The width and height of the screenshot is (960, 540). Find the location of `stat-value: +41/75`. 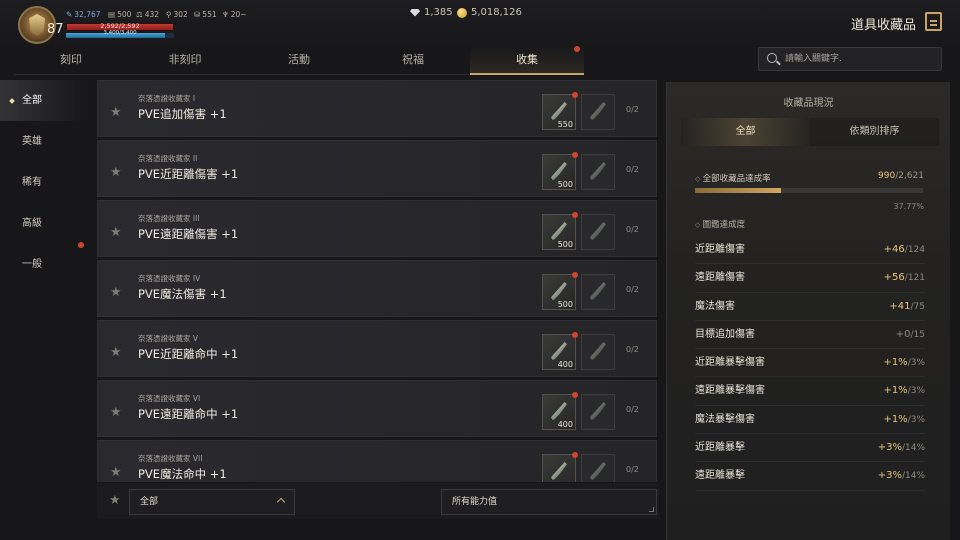

stat-value: +41/75 is located at coordinates (907, 306).